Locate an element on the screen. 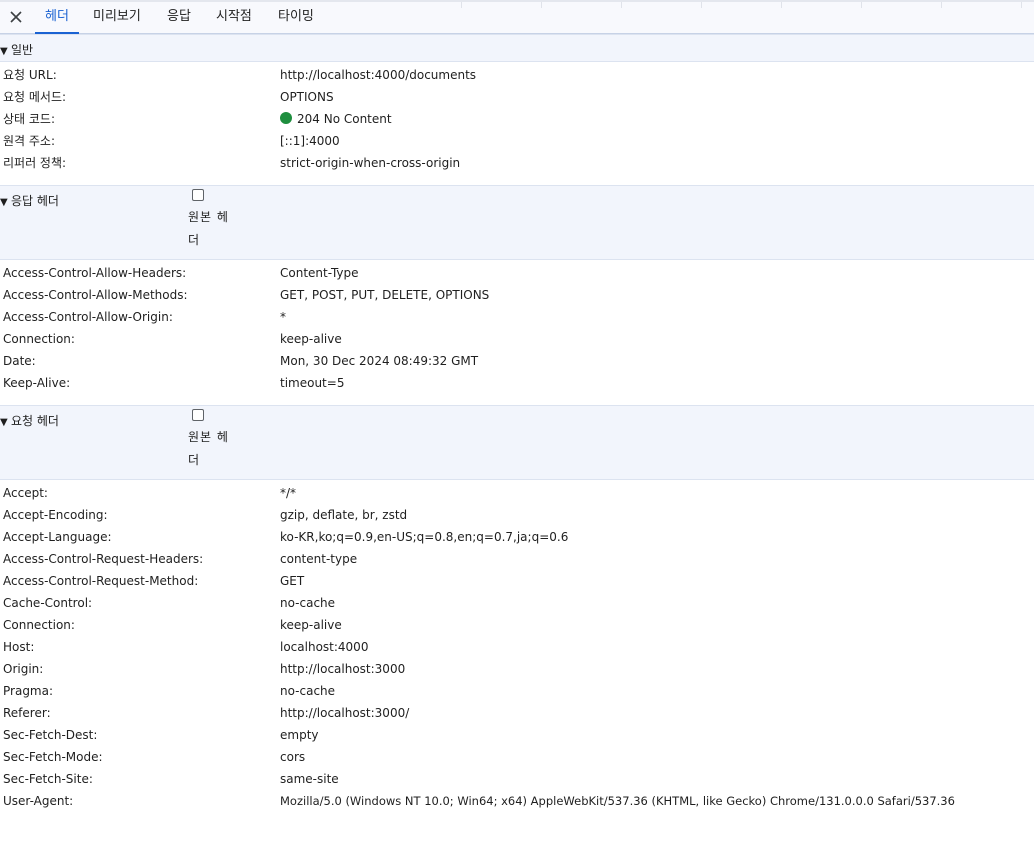 Image resolution: width=1034 pixels, height=843 pixels. header-value: http://localhost:3000 is located at coordinates (343, 669).